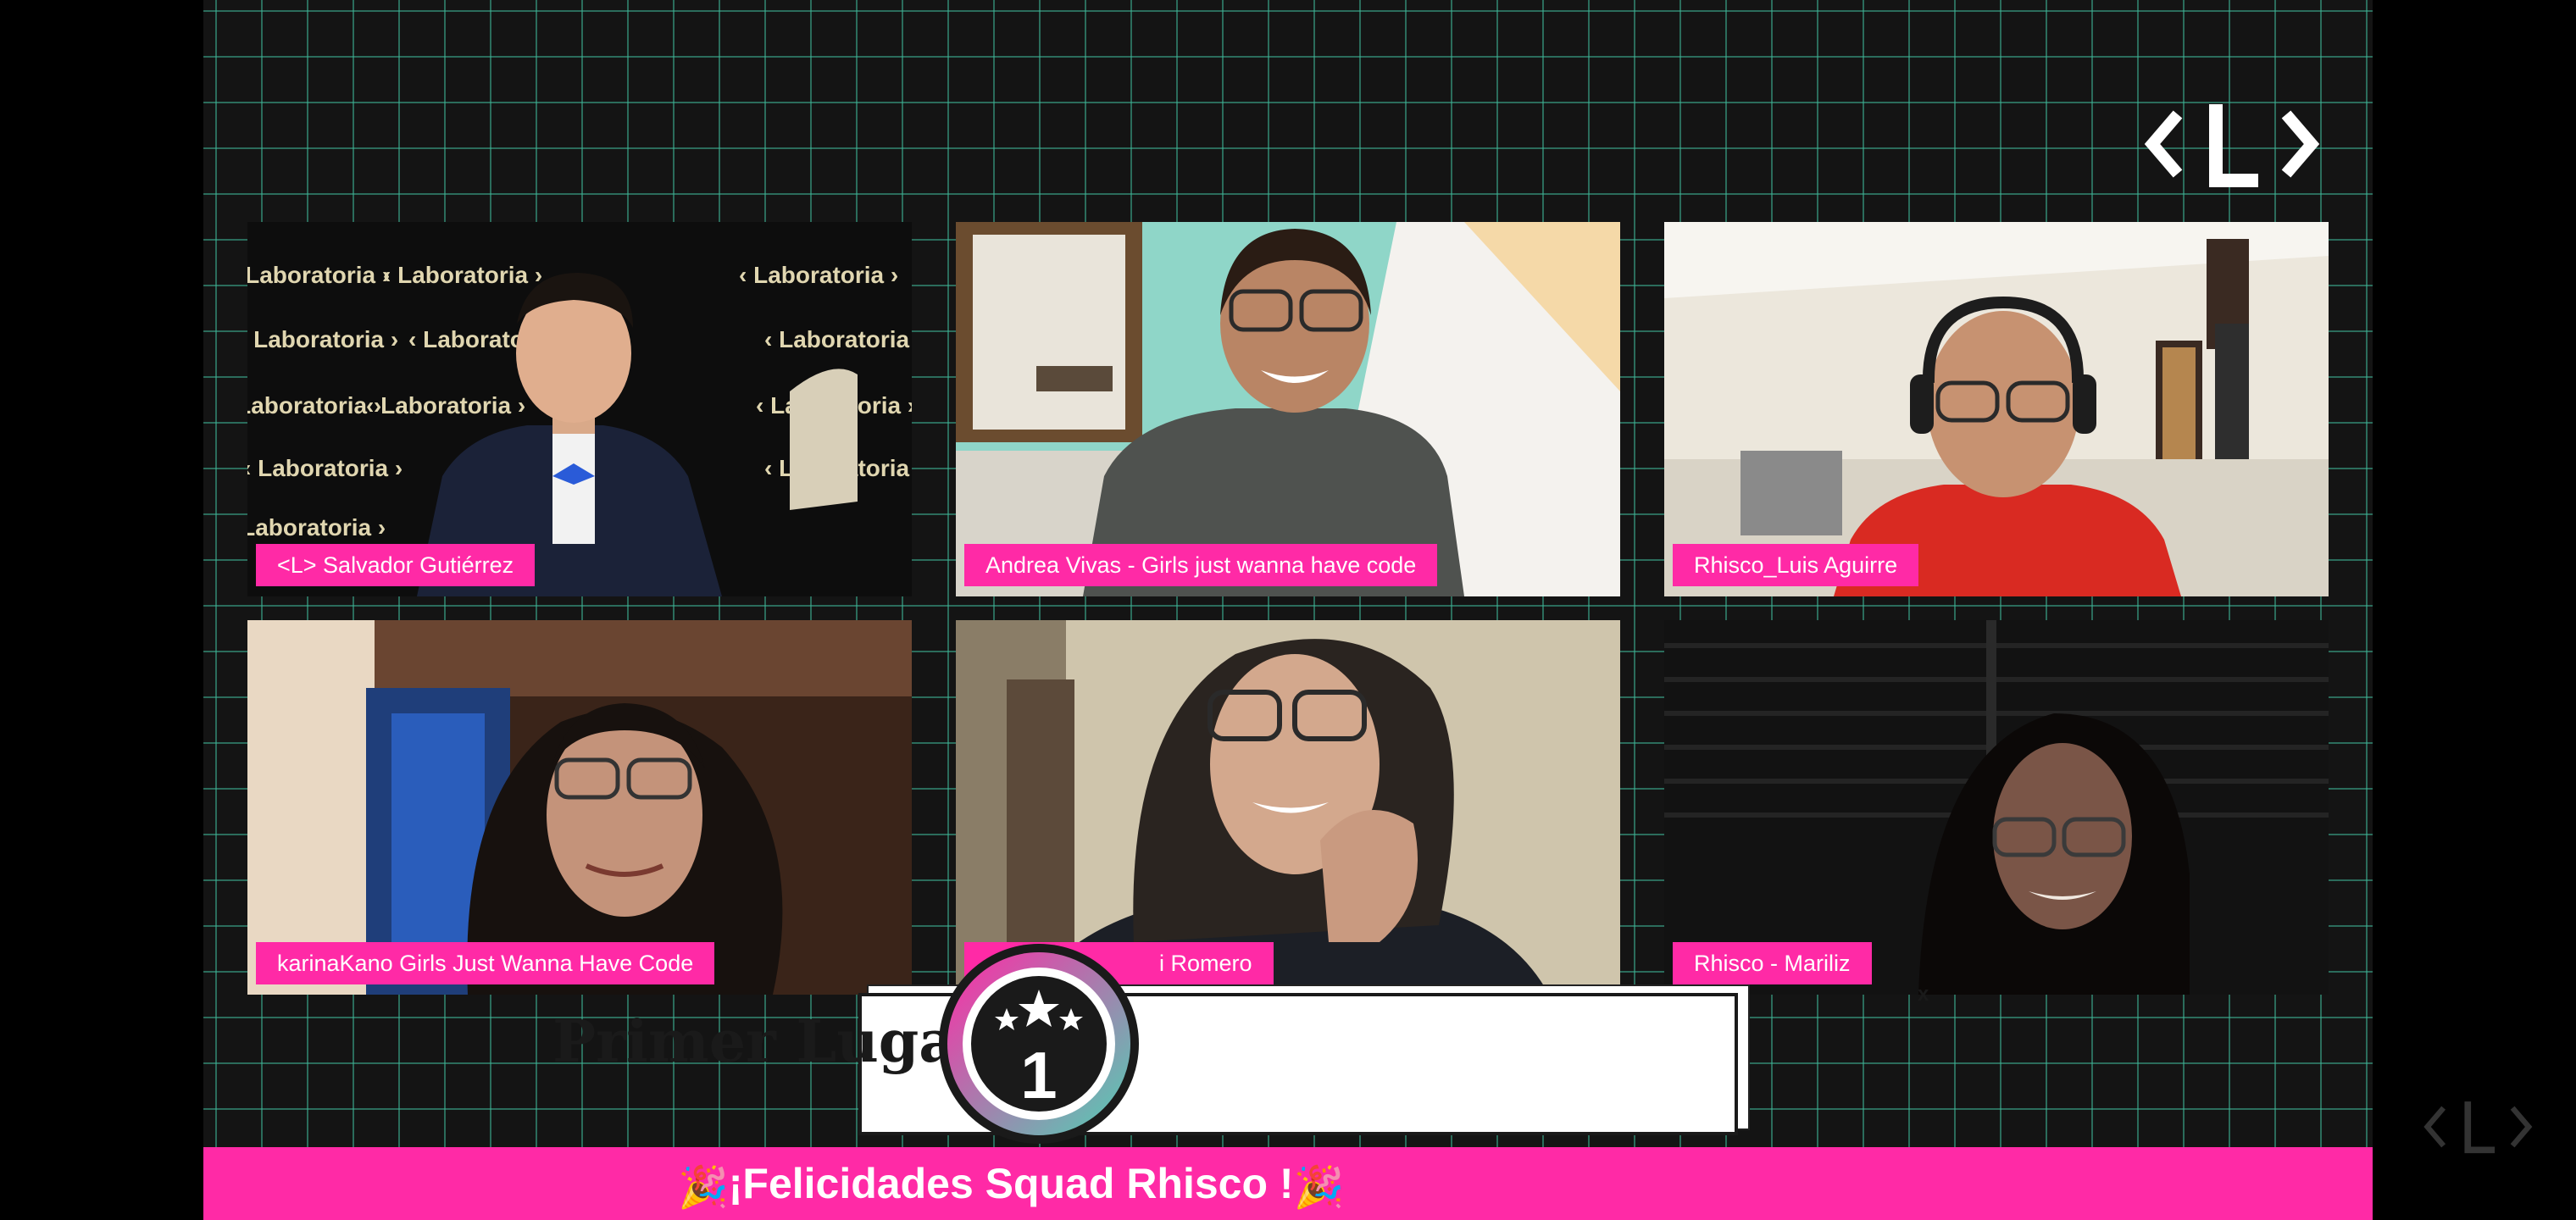 Image resolution: width=2576 pixels, height=1220 pixels. I want to click on award-close-button: x, so click(1923, 994).